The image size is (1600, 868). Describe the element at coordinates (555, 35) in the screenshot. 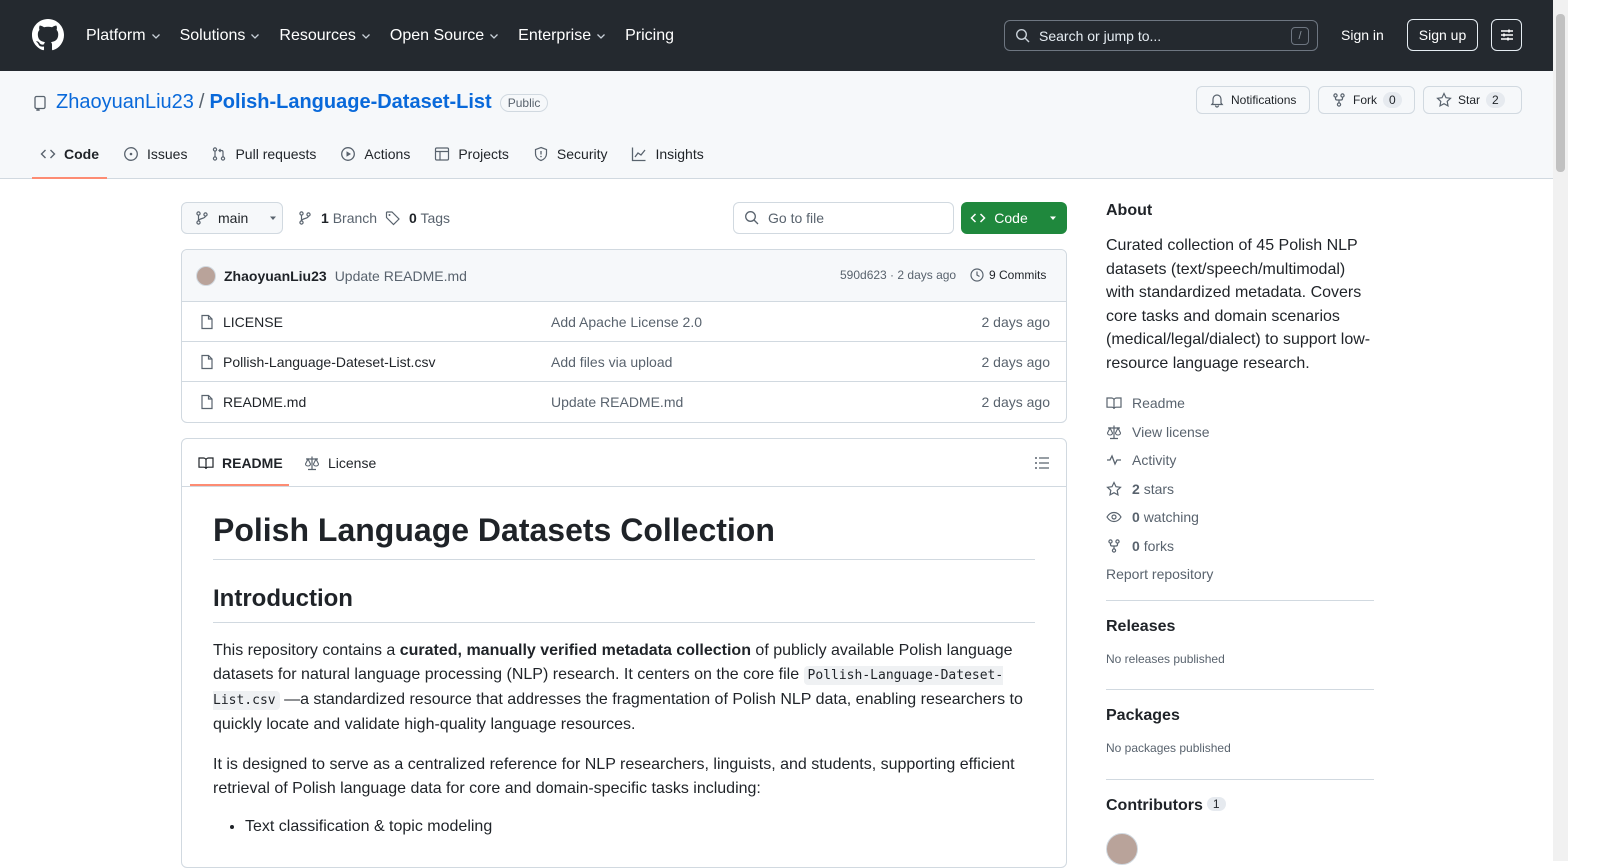

I see `nav-label: Enterprise` at that location.